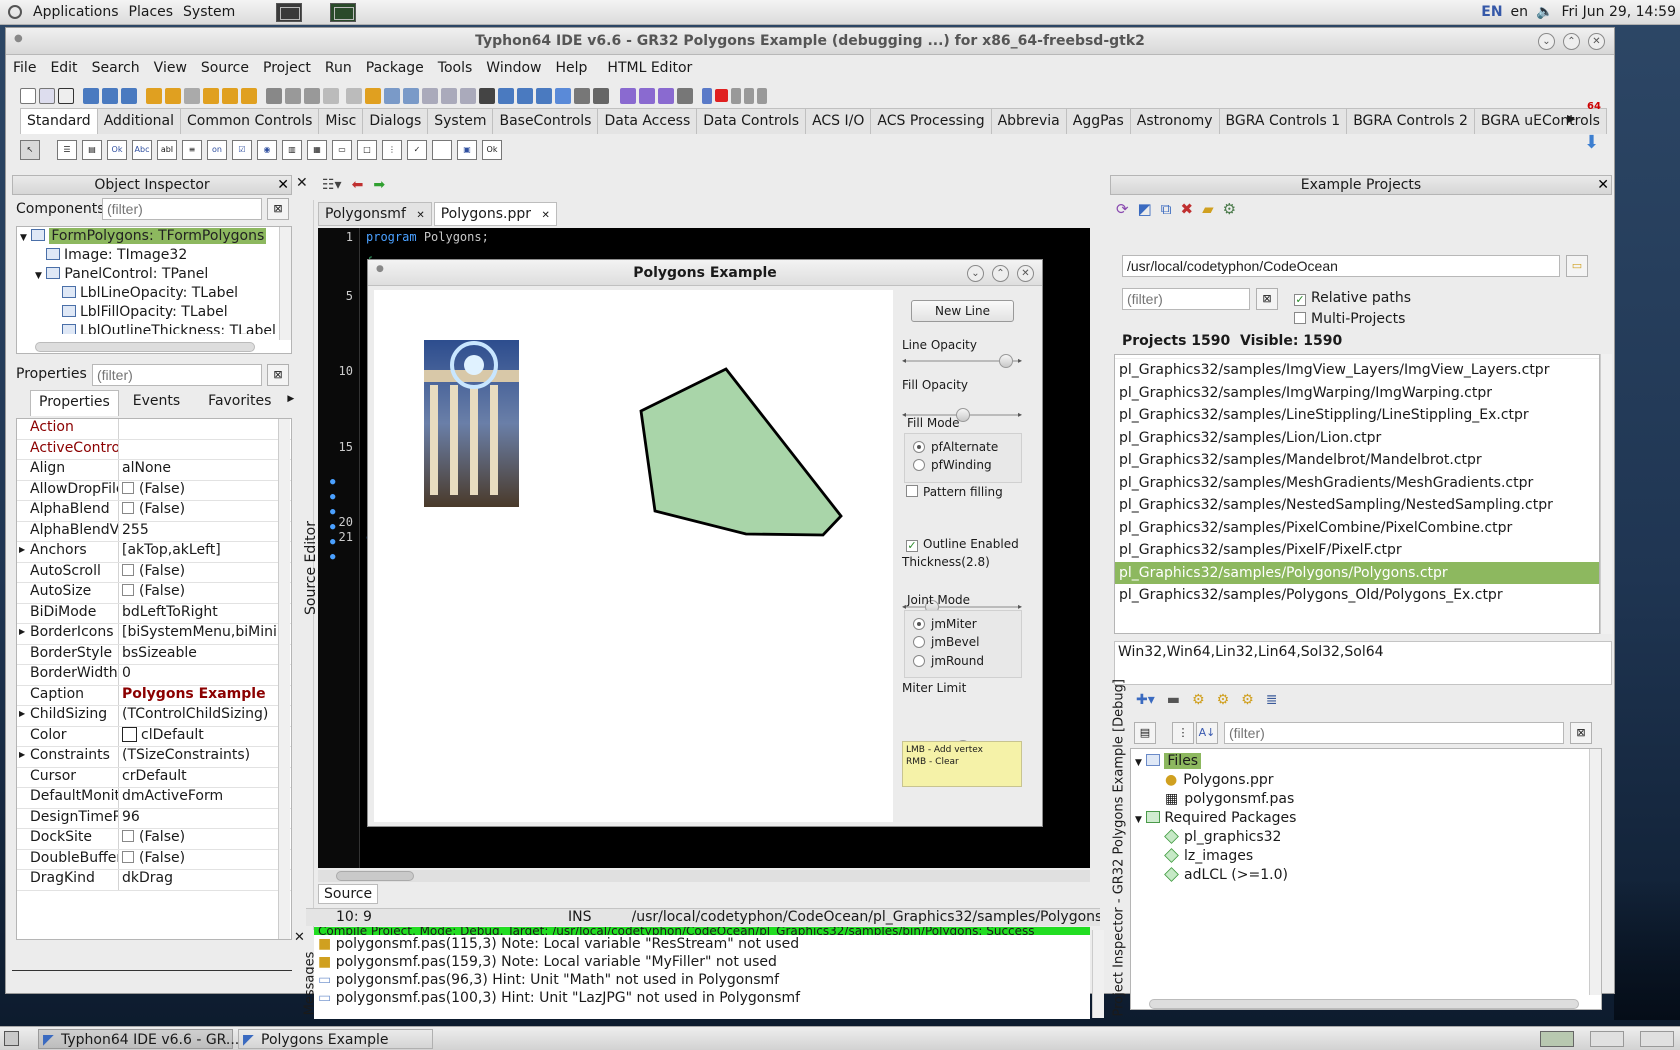 The image size is (1680, 1050). I want to click on property-value: (TControlChildSizing), so click(205, 716).